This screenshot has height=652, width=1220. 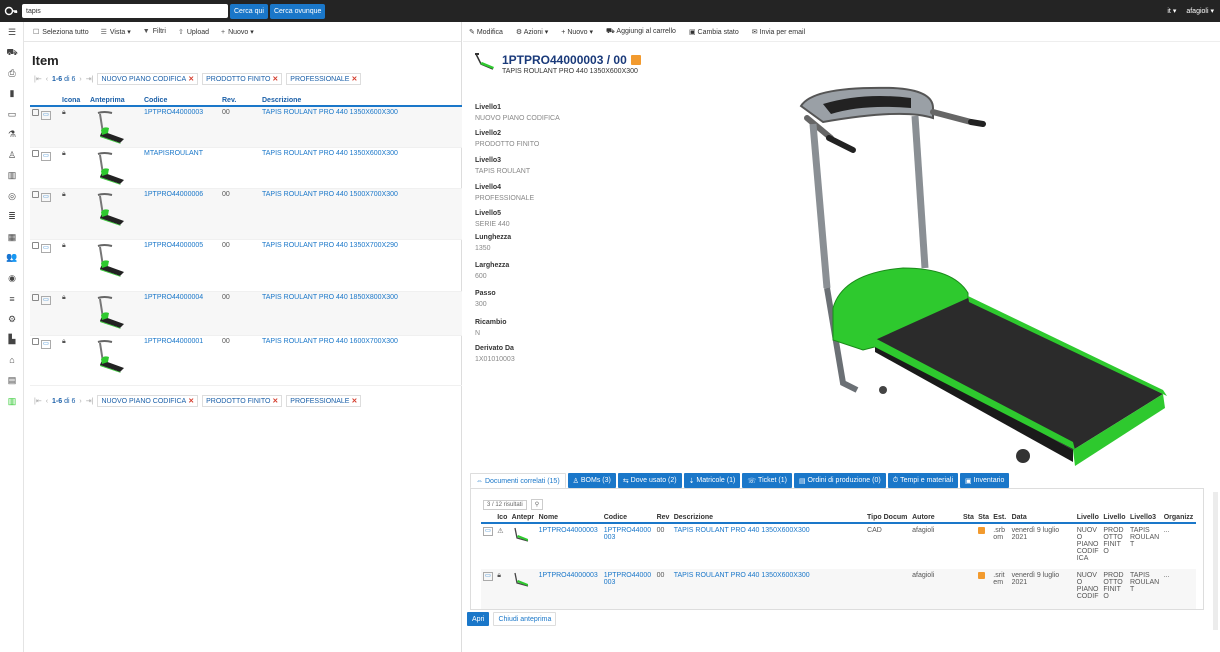 What do you see at coordinates (181, 266) in the screenshot?
I see `code-cell: 1PTPRO44000005` at bounding box center [181, 266].